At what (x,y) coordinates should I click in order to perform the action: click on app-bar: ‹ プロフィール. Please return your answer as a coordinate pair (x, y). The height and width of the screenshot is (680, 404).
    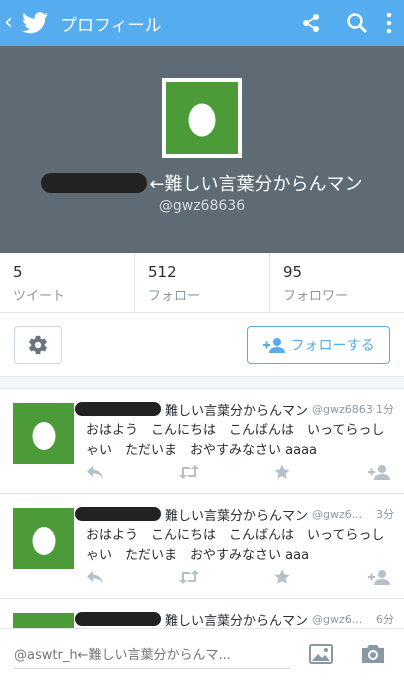
    Looking at the image, I should click on (202, 23).